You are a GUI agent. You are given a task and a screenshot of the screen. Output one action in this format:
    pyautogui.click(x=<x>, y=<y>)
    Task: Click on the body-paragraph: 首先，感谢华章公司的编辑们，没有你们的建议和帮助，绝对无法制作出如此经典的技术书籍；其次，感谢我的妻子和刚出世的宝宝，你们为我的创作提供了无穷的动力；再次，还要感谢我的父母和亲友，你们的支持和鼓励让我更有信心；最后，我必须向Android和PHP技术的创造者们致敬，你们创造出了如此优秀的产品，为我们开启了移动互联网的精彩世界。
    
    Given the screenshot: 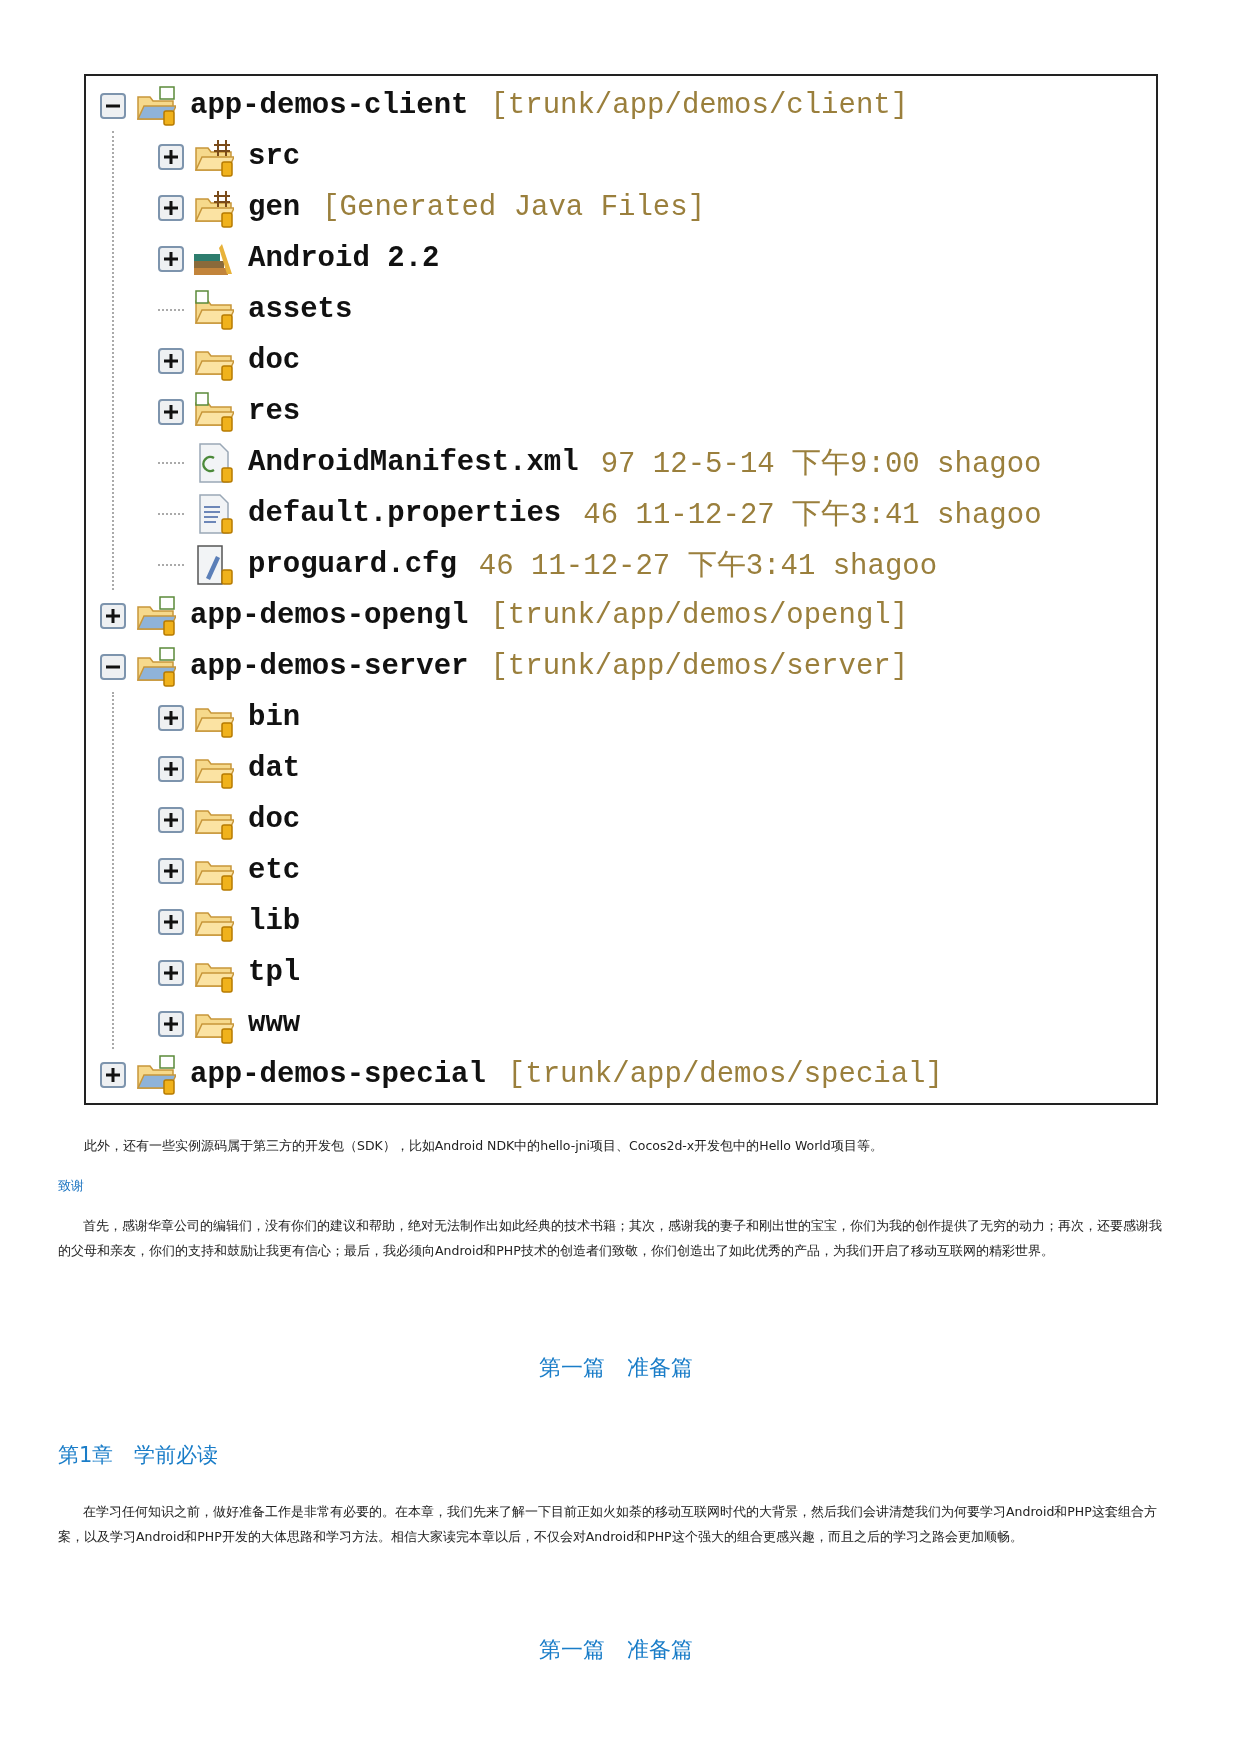 What is the action you would take?
    pyautogui.click(x=610, y=1238)
    